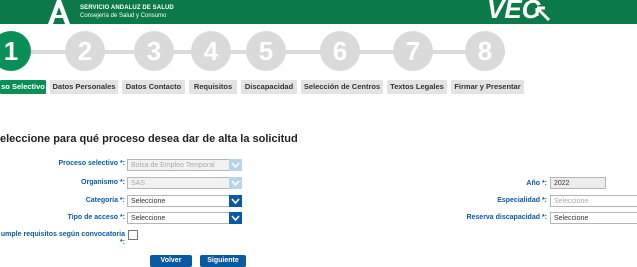 The height and width of the screenshot is (267, 637). Describe the element at coordinates (184, 218) in the screenshot. I see `tipo-acceso-select: Seleccione` at that location.